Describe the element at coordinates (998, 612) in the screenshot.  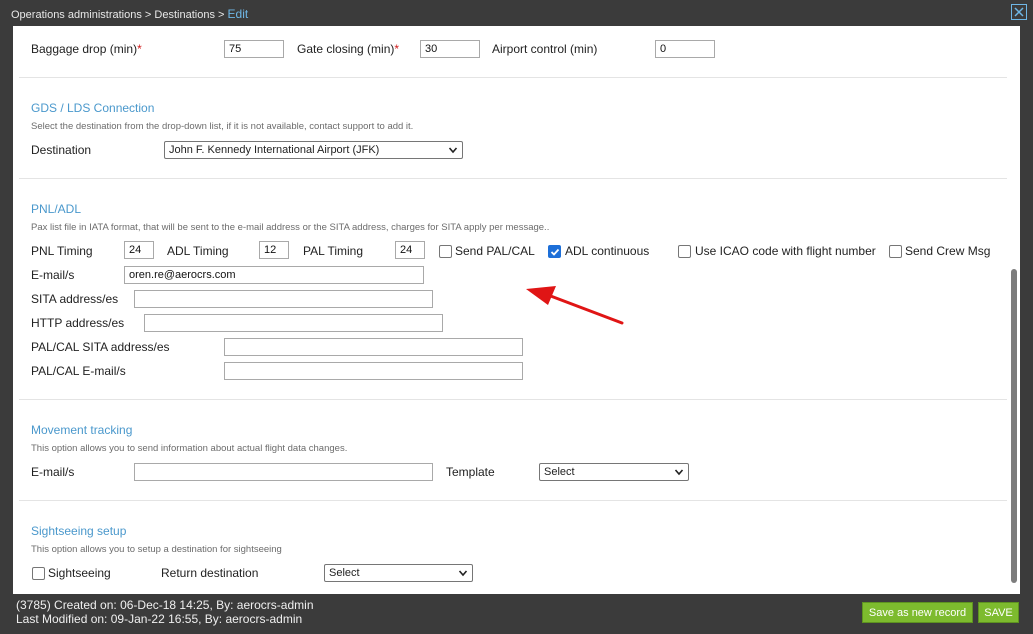
I see `save-button: SAVE` at that location.